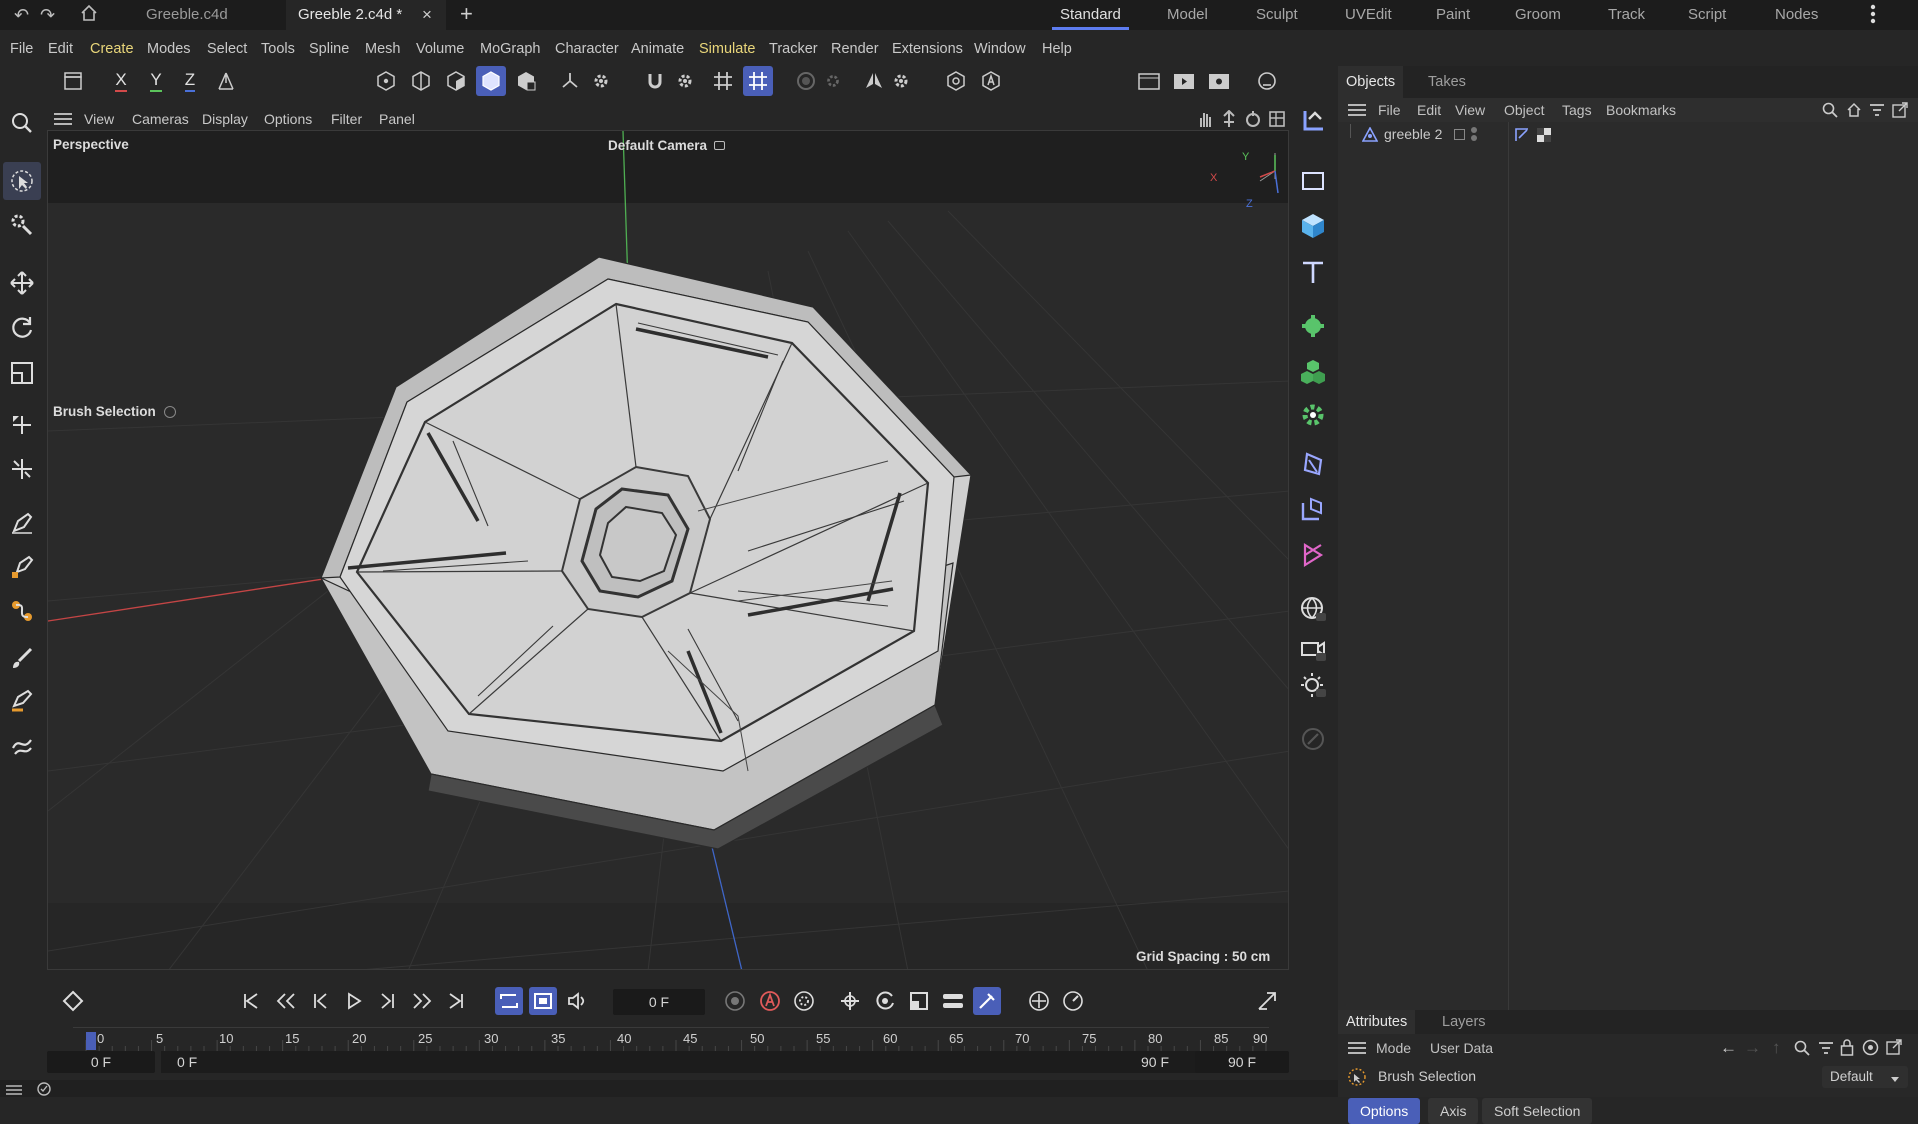 This screenshot has width=1918, height=1124. Describe the element at coordinates (354, 1001) in the screenshot. I see `play-icon` at that location.